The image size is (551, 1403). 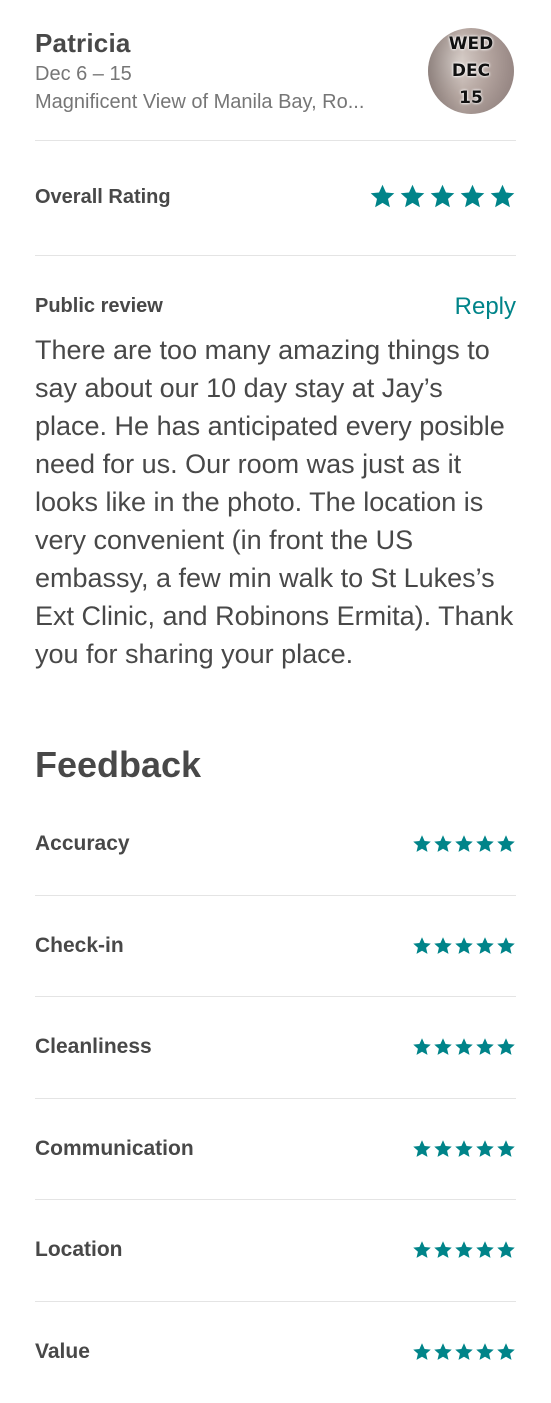 I want to click on guest-avatar: WED DEC 15, so click(x=471, y=71).